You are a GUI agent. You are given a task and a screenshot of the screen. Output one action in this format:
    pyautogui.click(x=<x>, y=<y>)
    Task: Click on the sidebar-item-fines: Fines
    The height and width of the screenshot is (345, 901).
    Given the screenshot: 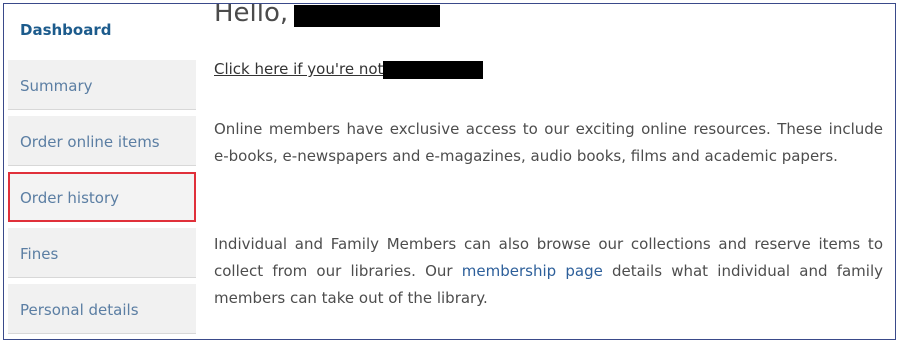 What is the action you would take?
    pyautogui.click(x=102, y=253)
    